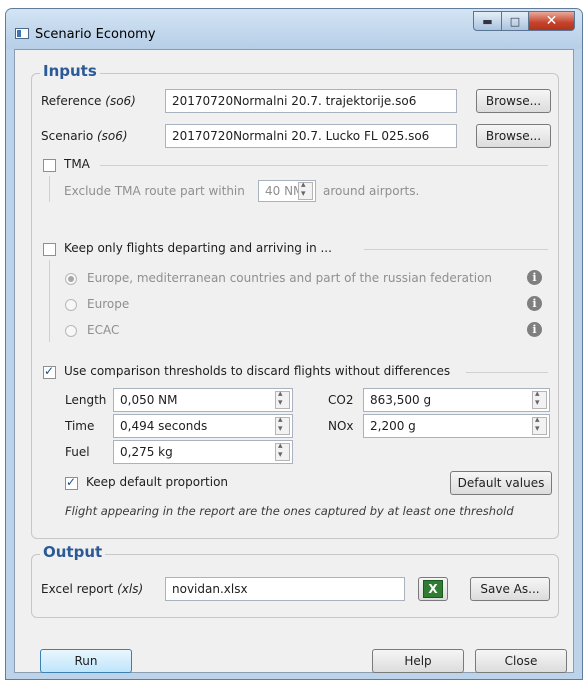 Image resolution: width=588 pixels, height=686 pixels. Describe the element at coordinates (71, 482) in the screenshot. I see `keep-default-checkbox` at that location.